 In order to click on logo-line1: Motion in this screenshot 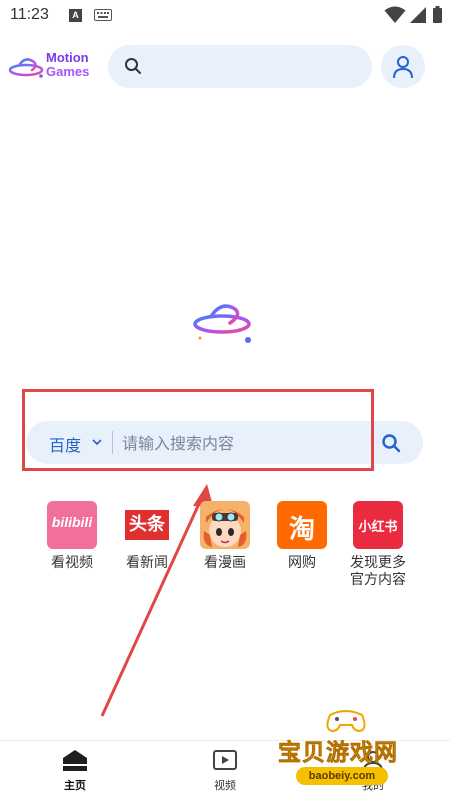, I will do `click(67, 57)`.